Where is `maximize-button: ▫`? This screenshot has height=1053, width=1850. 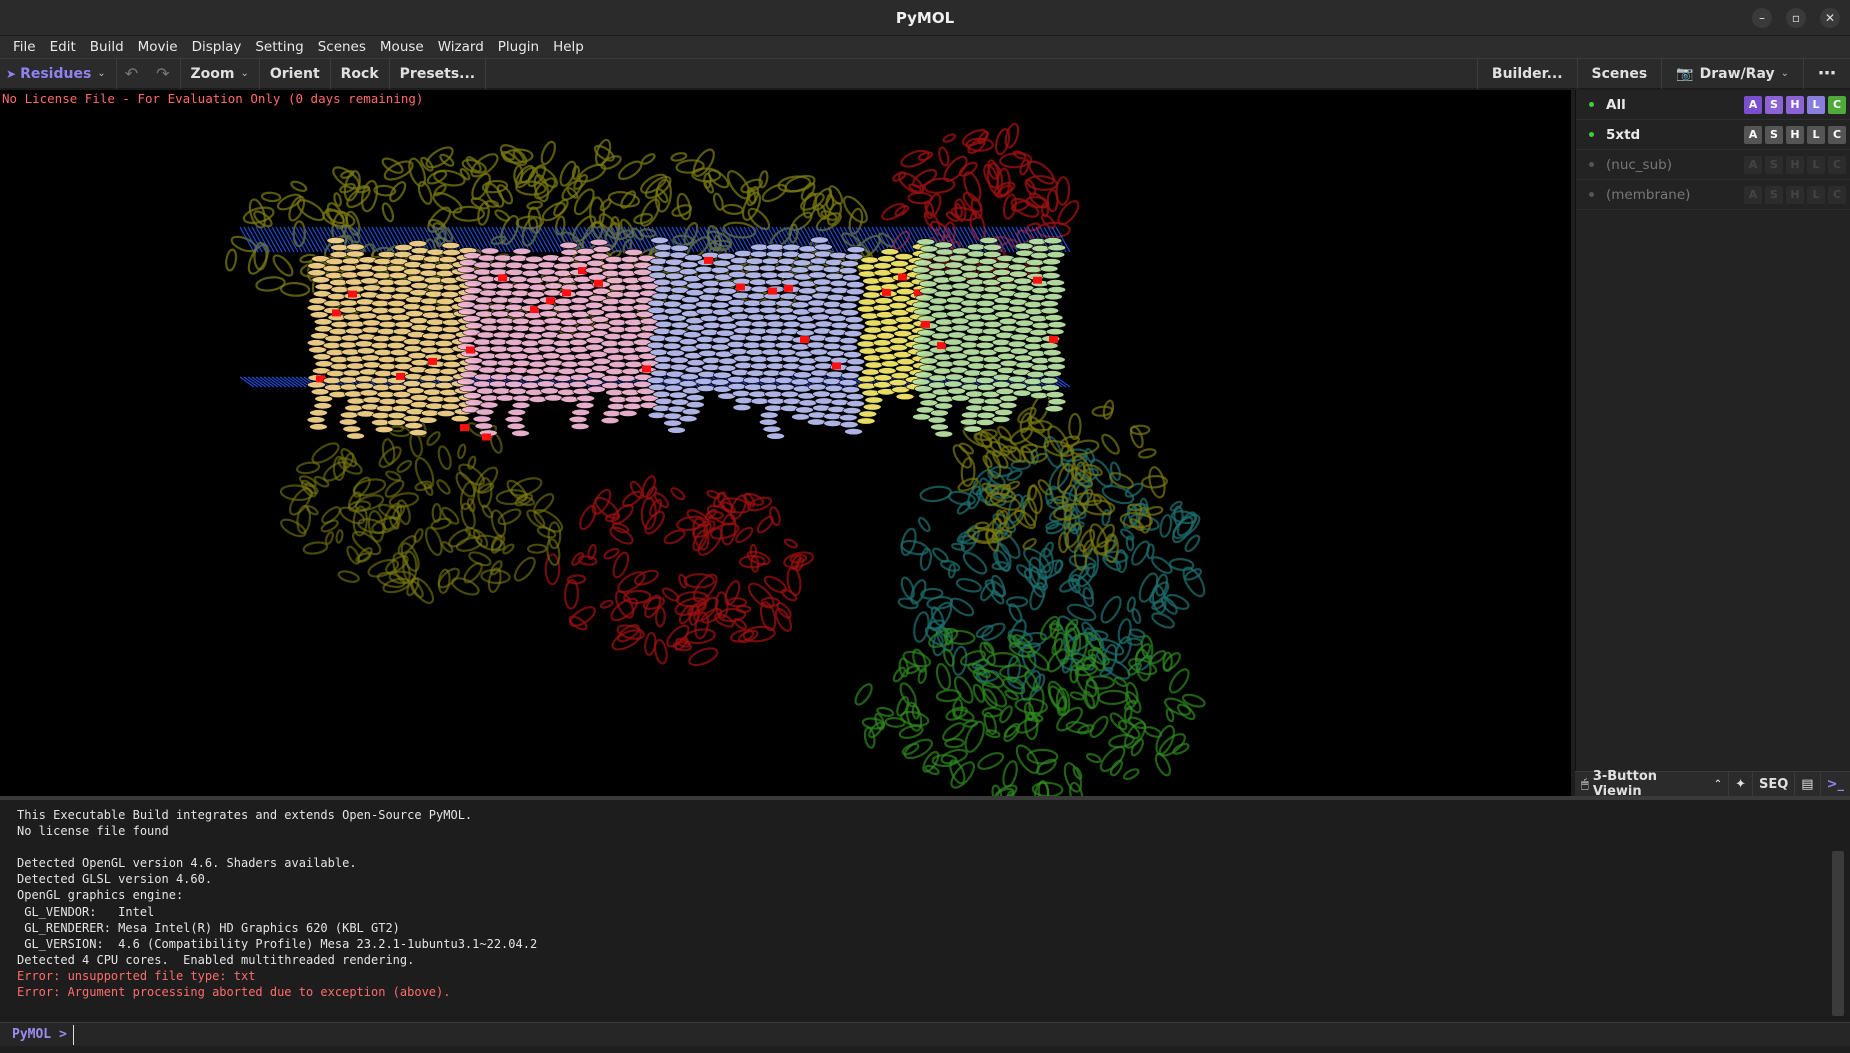 maximize-button: ▫ is located at coordinates (1796, 18).